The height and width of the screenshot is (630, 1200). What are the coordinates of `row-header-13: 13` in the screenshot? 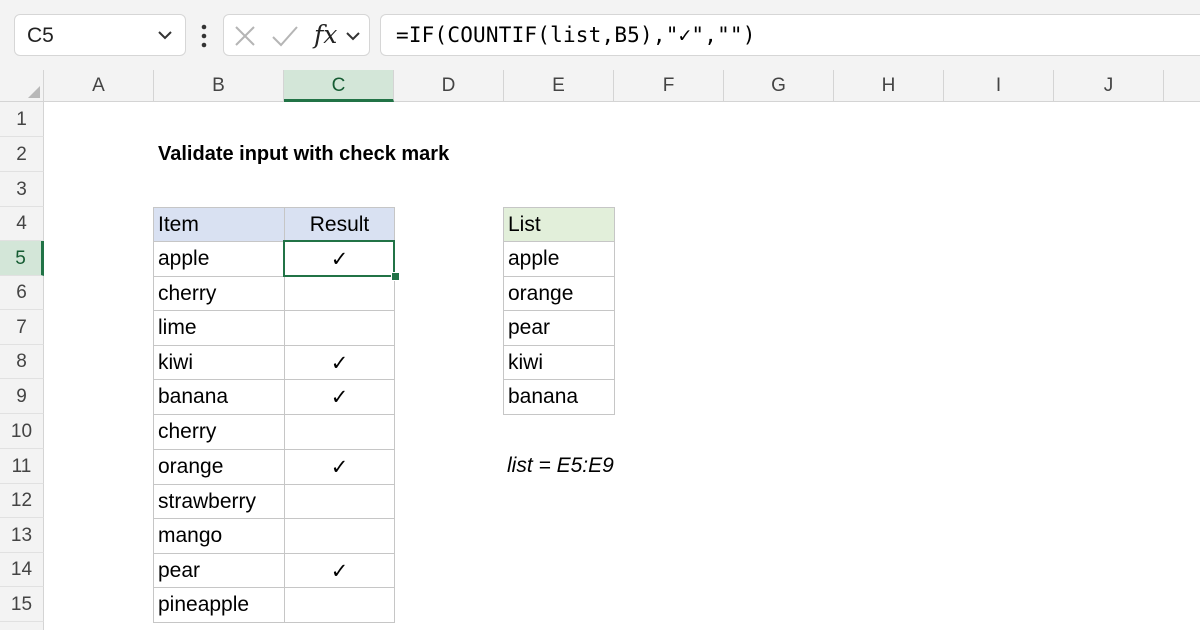 It's located at (22, 535).